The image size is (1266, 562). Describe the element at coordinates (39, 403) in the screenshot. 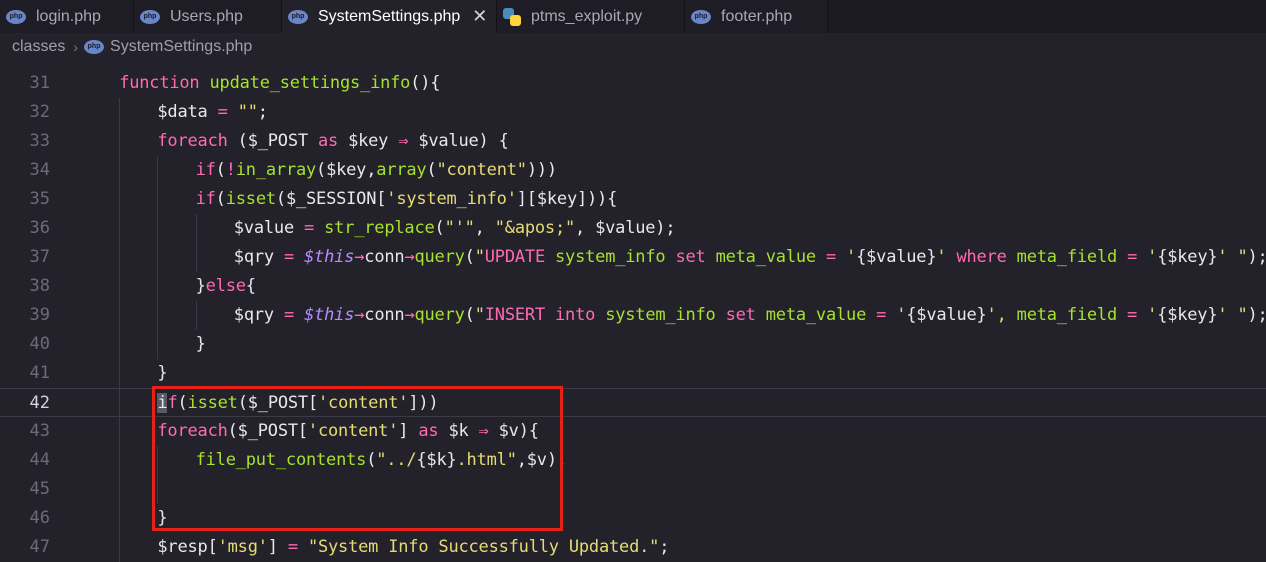

I see `line-number: 42` at that location.